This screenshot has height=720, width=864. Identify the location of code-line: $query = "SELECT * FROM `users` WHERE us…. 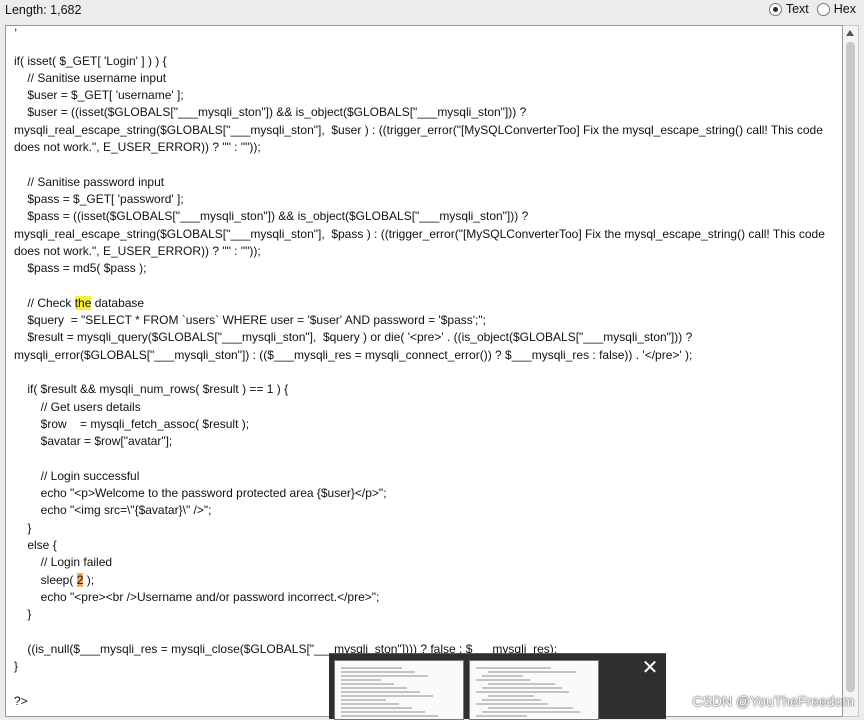
(250, 320).